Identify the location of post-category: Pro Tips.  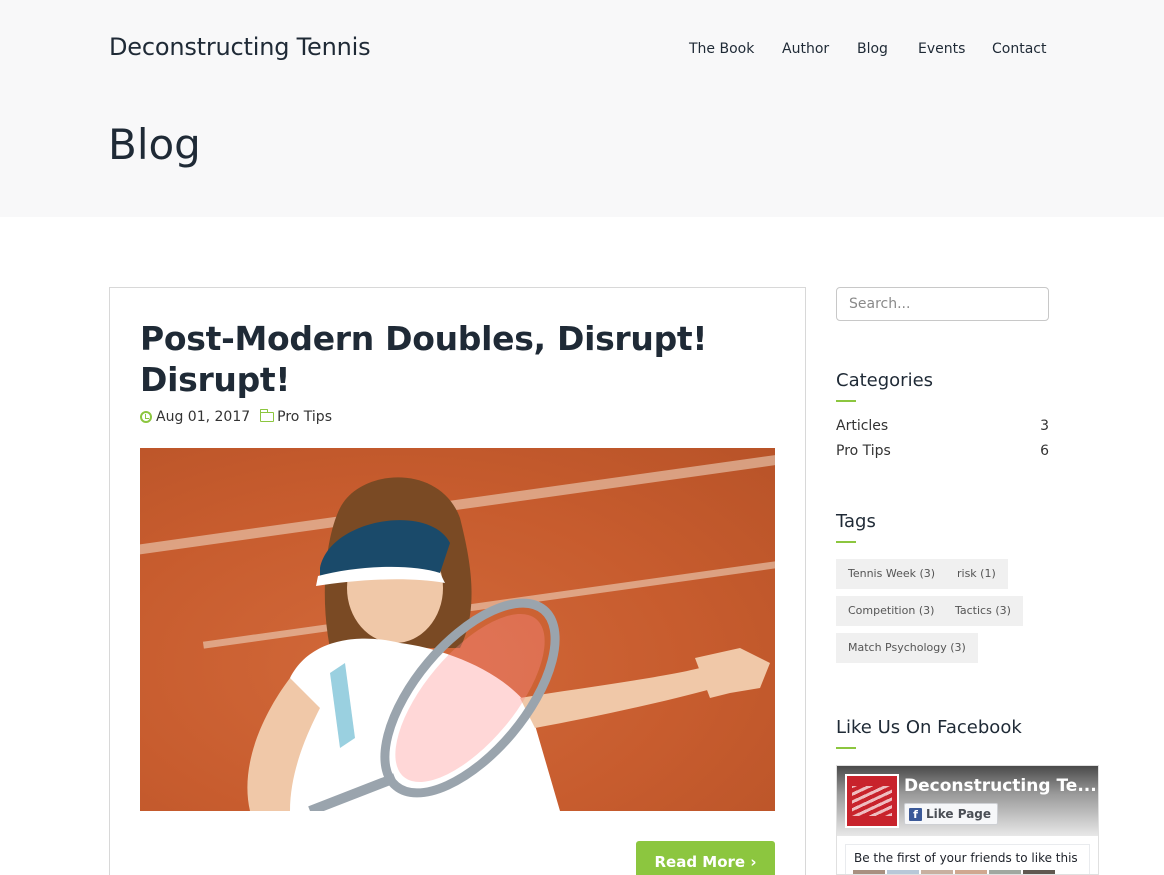
(304, 417).